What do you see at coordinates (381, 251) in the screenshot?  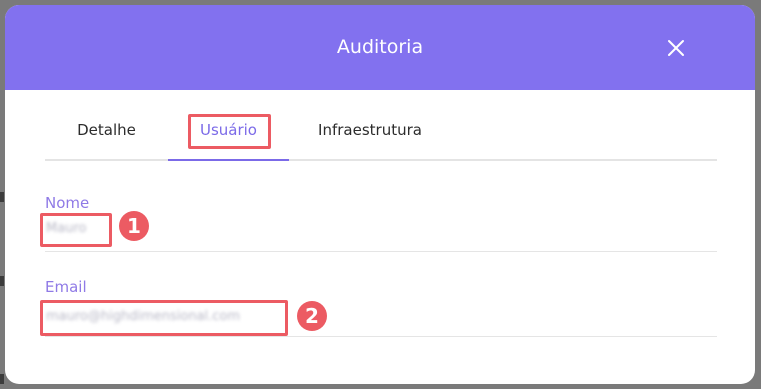 I see `nome-divider` at bounding box center [381, 251].